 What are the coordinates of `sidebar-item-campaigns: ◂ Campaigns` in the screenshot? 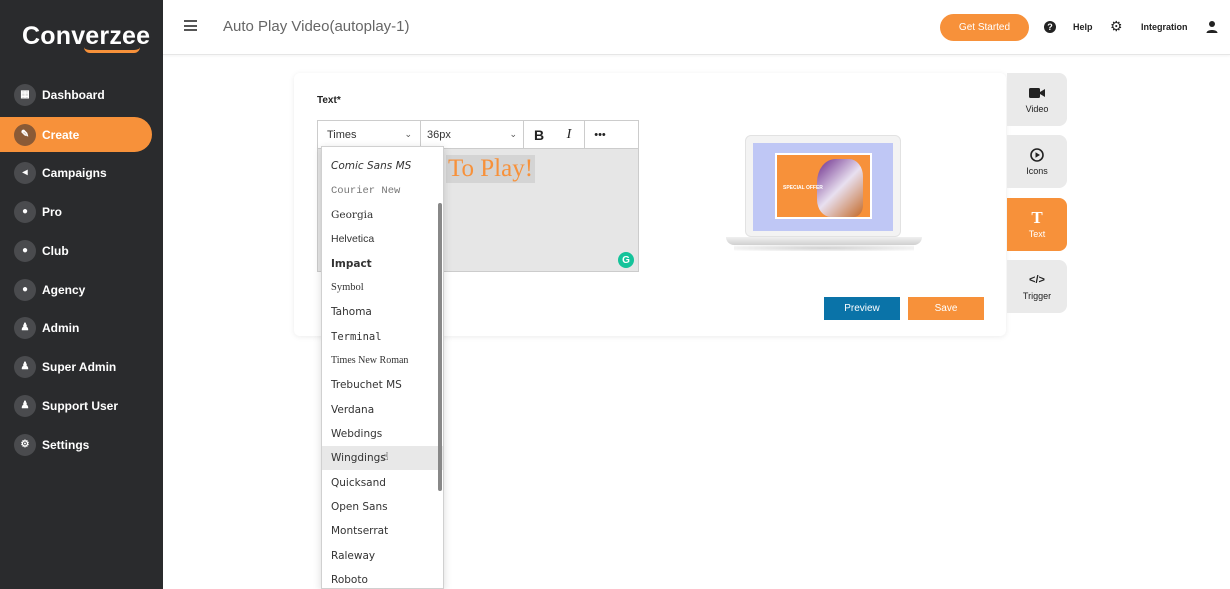 It's located at (76, 172).